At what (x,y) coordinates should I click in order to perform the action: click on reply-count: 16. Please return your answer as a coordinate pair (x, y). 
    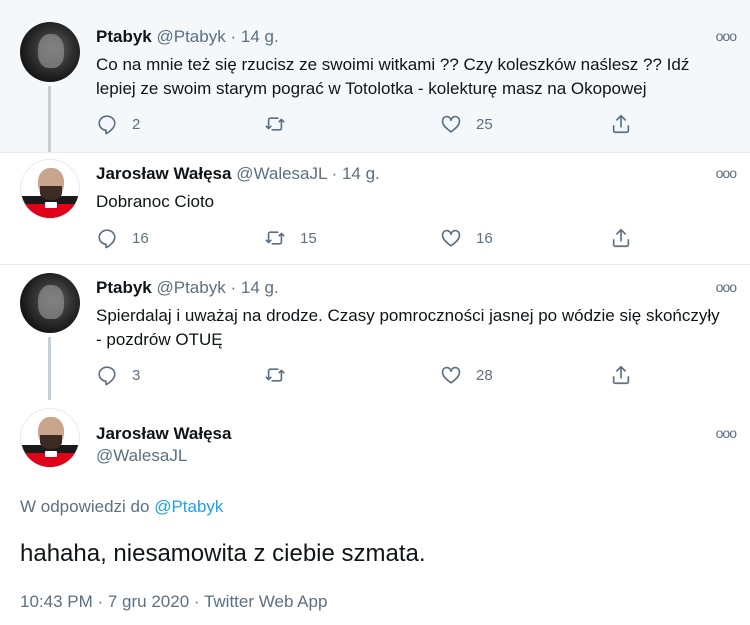
    Looking at the image, I should click on (140, 238).